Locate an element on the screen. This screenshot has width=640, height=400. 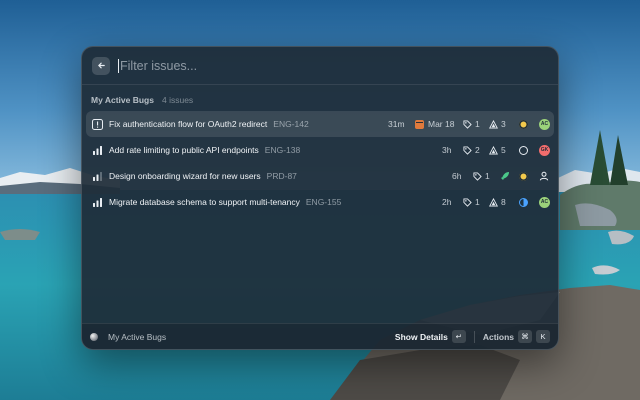
issue-age: 31m is located at coordinates (396, 124).